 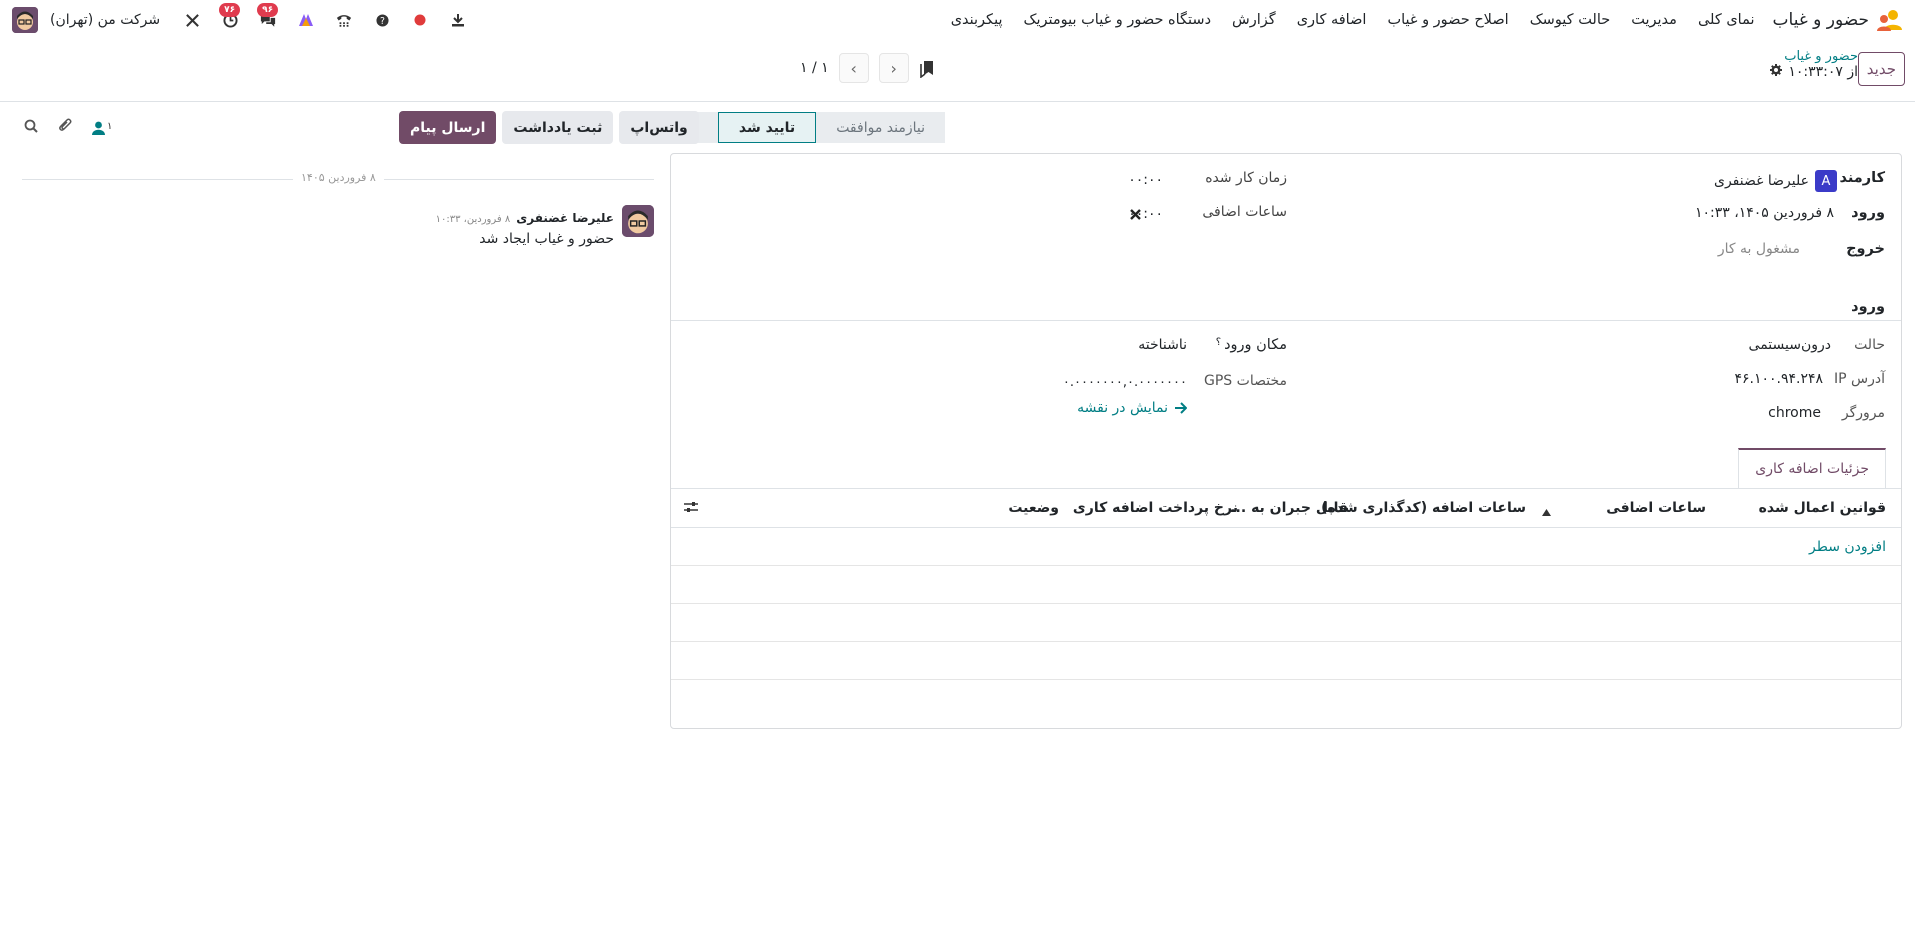 What do you see at coordinates (1246, 178) in the screenshot?
I see `worked-hours-label: زمان کار شده` at bounding box center [1246, 178].